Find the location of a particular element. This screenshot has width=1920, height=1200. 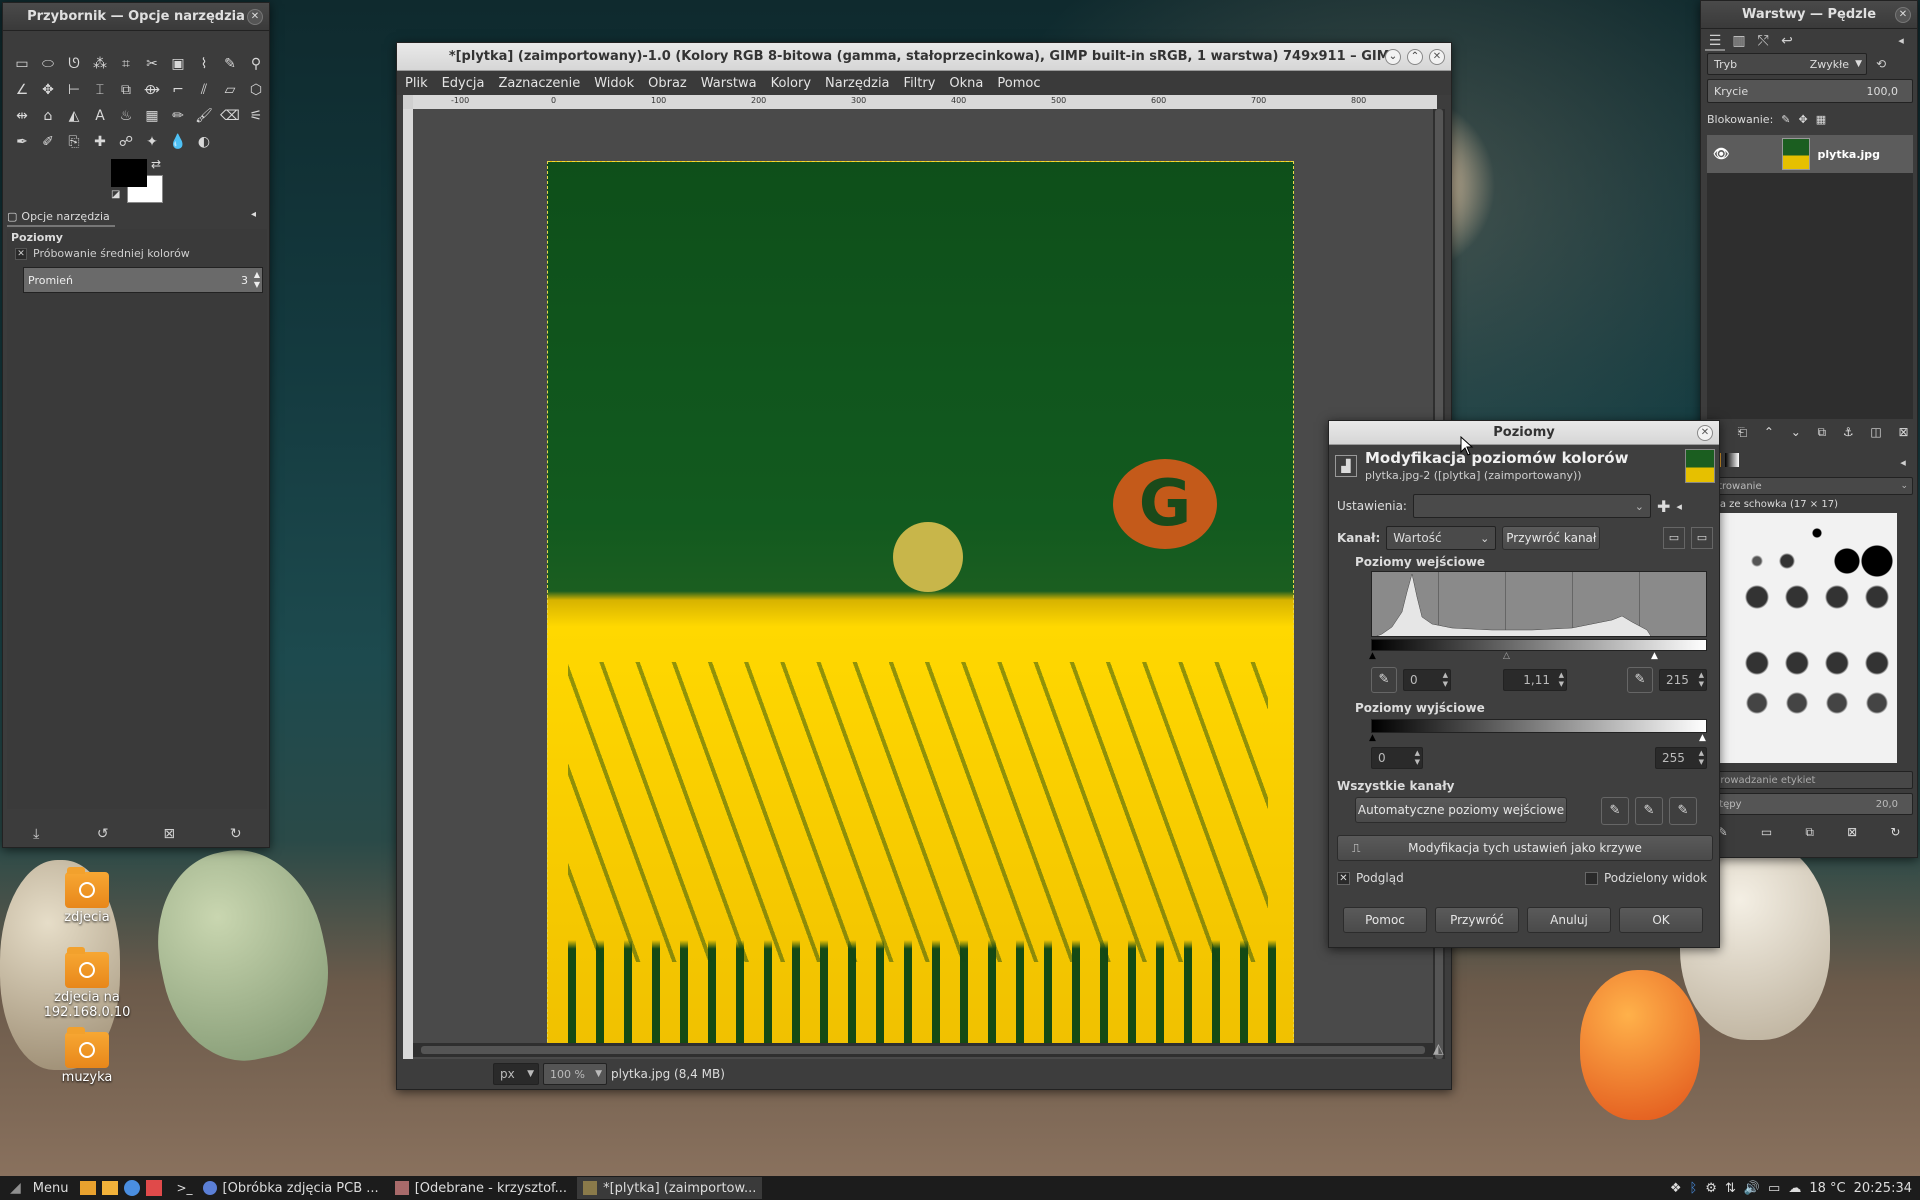

mode-switch-icon: ⟲ is located at coordinates (1881, 64).